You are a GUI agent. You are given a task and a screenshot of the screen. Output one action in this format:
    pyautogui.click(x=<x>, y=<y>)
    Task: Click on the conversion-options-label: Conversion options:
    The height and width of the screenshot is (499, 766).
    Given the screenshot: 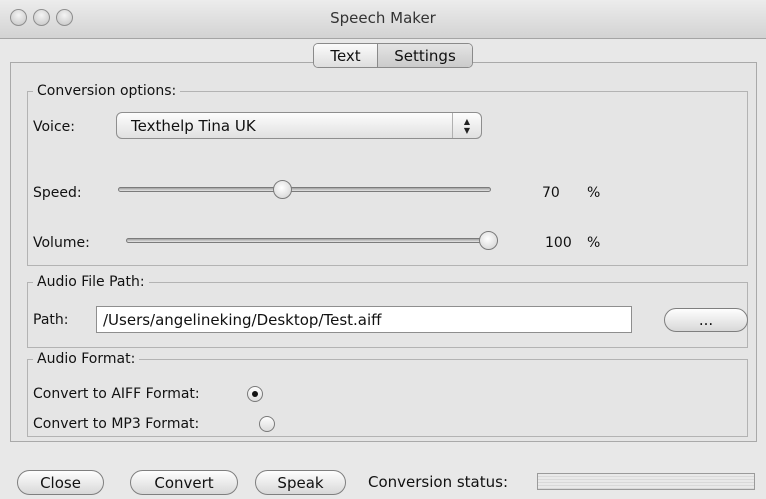 What is the action you would take?
    pyautogui.click(x=107, y=91)
    